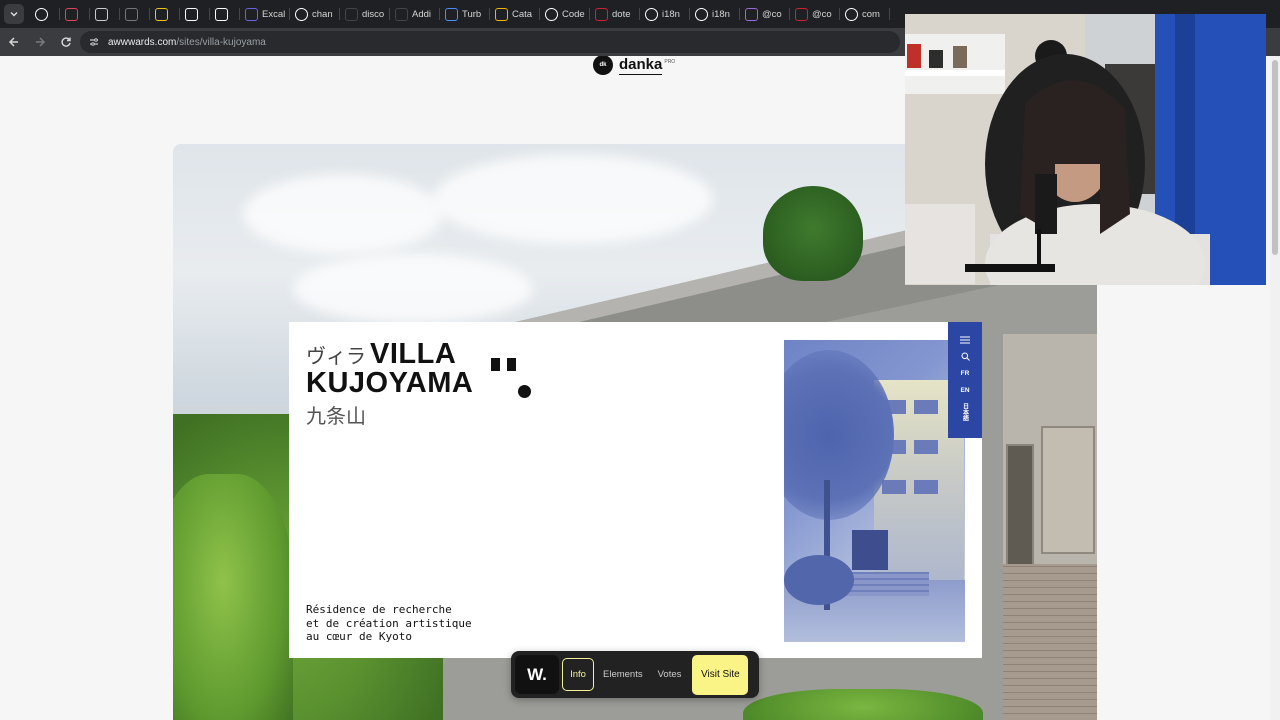 This screenshot has width=1280, height=720. Describe the element at coordinates (603, 65) in the screenshot. I see `brand-logo: dk` at that location.